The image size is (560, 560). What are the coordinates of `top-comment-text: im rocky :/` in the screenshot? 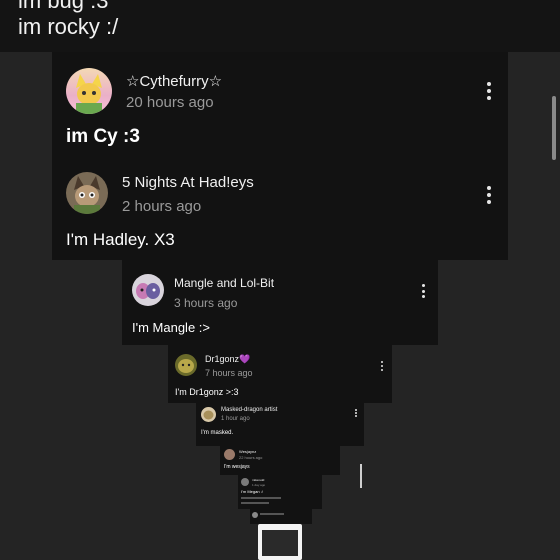 It's located at (68, 26).